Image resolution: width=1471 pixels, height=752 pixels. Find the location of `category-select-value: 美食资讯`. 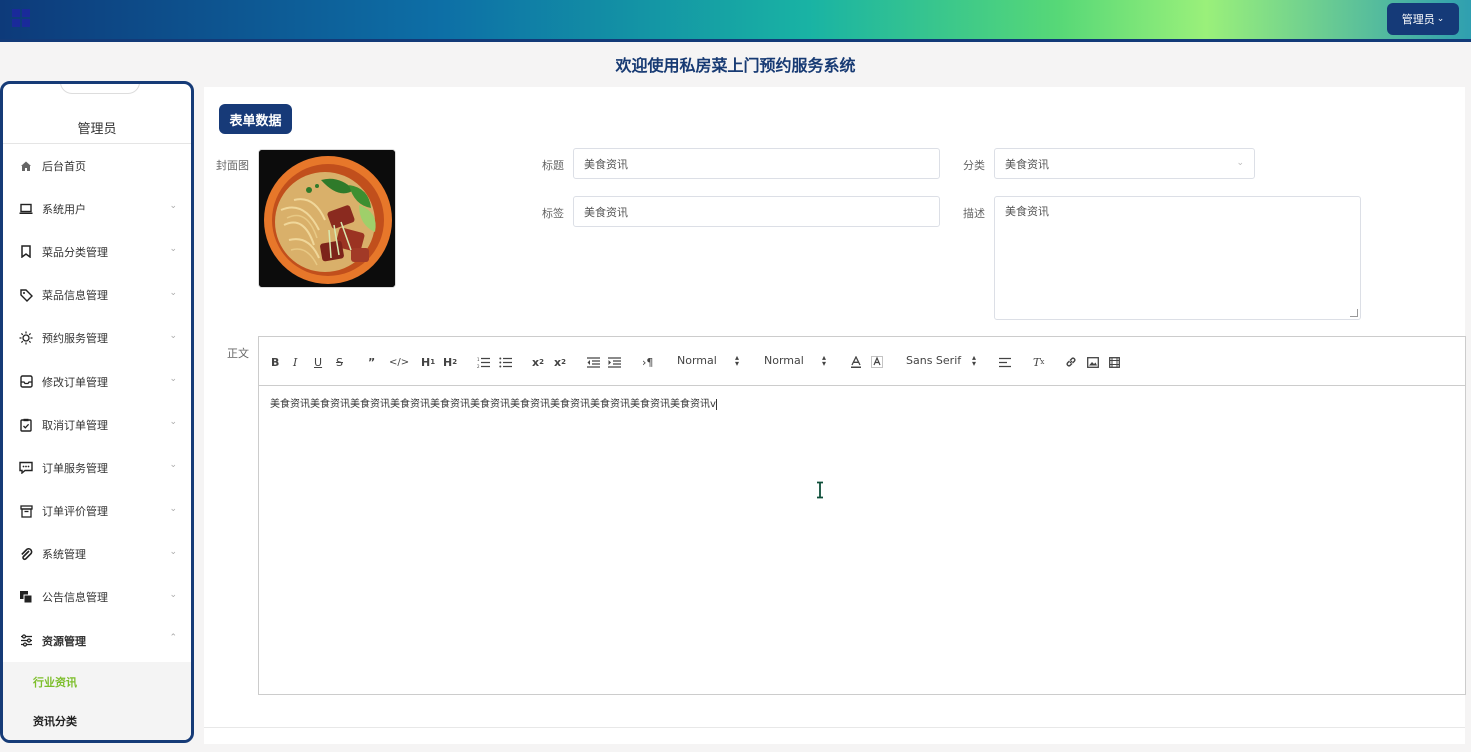

category-select-value: 美食资讯 is located at coordinates (1027, 164).